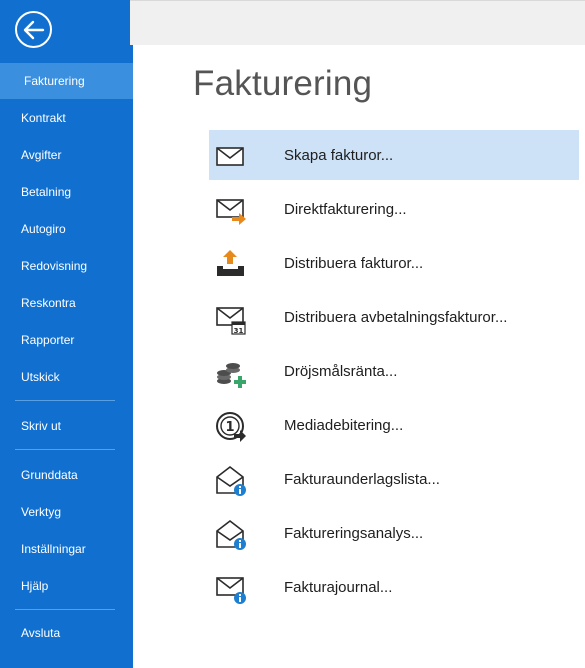 Image resolution: width=585 pixels, height=668 pixels. What do you see at coordinates (66, 512) in the screenshot?
I see `sidebar-item-verktyg: Verktyg` at bounding box center [66, 512].